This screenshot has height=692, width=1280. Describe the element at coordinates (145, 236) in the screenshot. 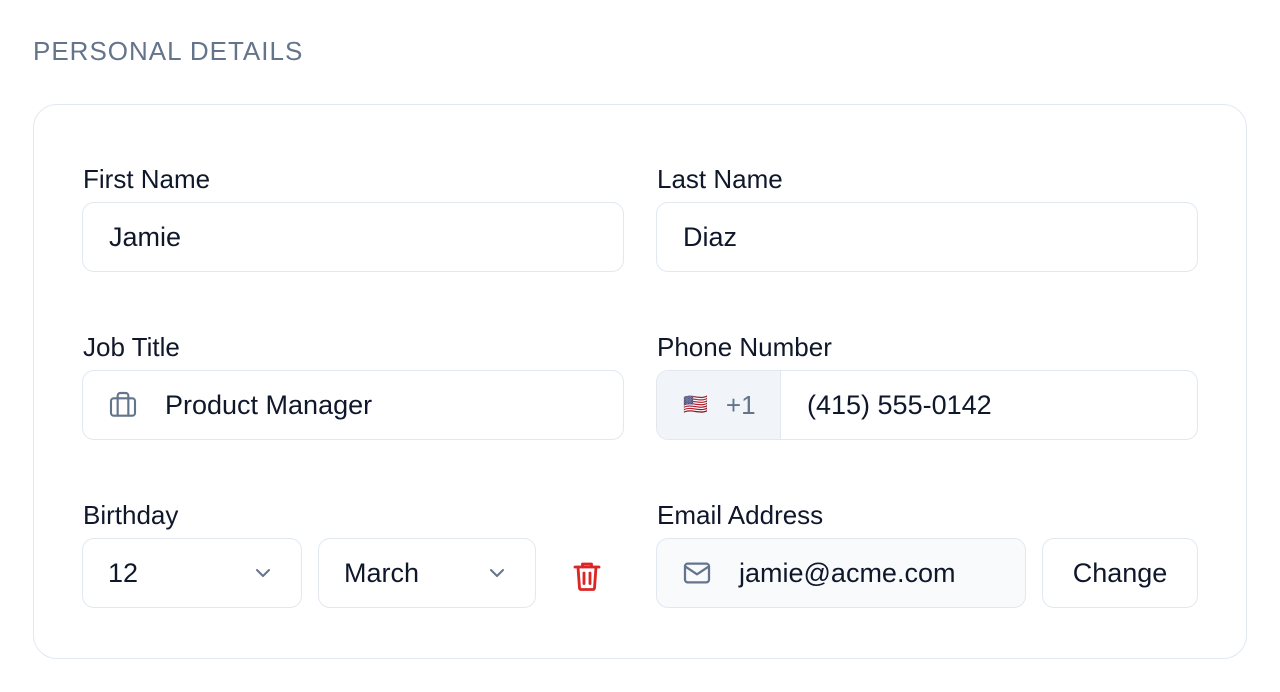

I see `first-name-value: Jamie` at that location.